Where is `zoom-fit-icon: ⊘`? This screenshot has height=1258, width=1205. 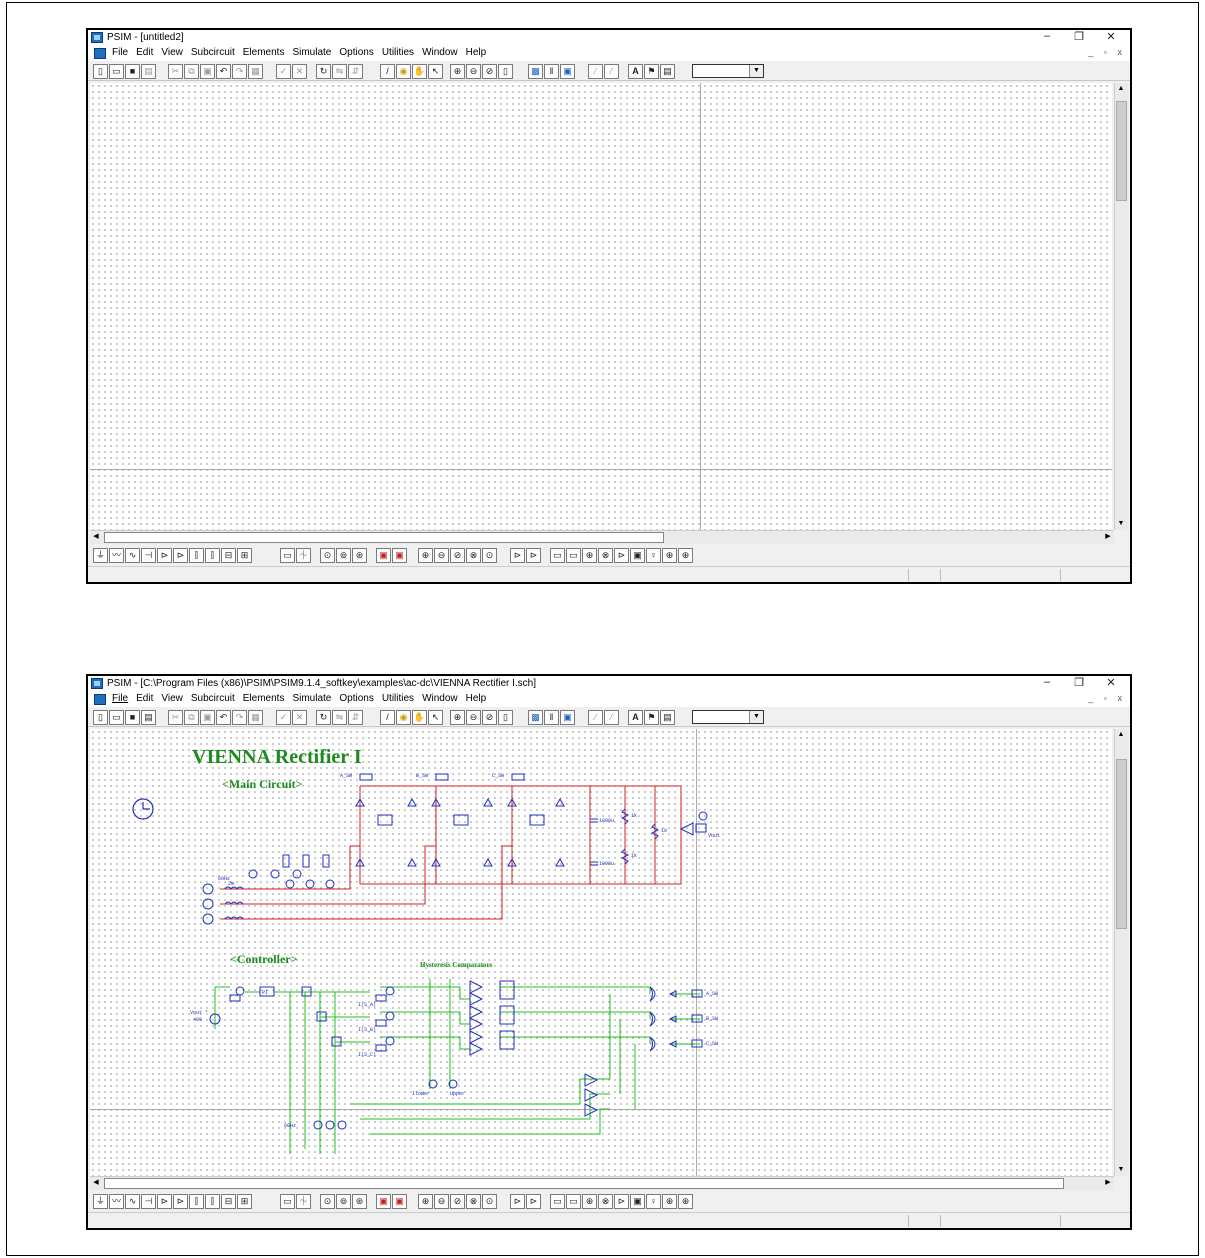 zoom-fit-icon: ⊘ is located at coordinates (489, 717).